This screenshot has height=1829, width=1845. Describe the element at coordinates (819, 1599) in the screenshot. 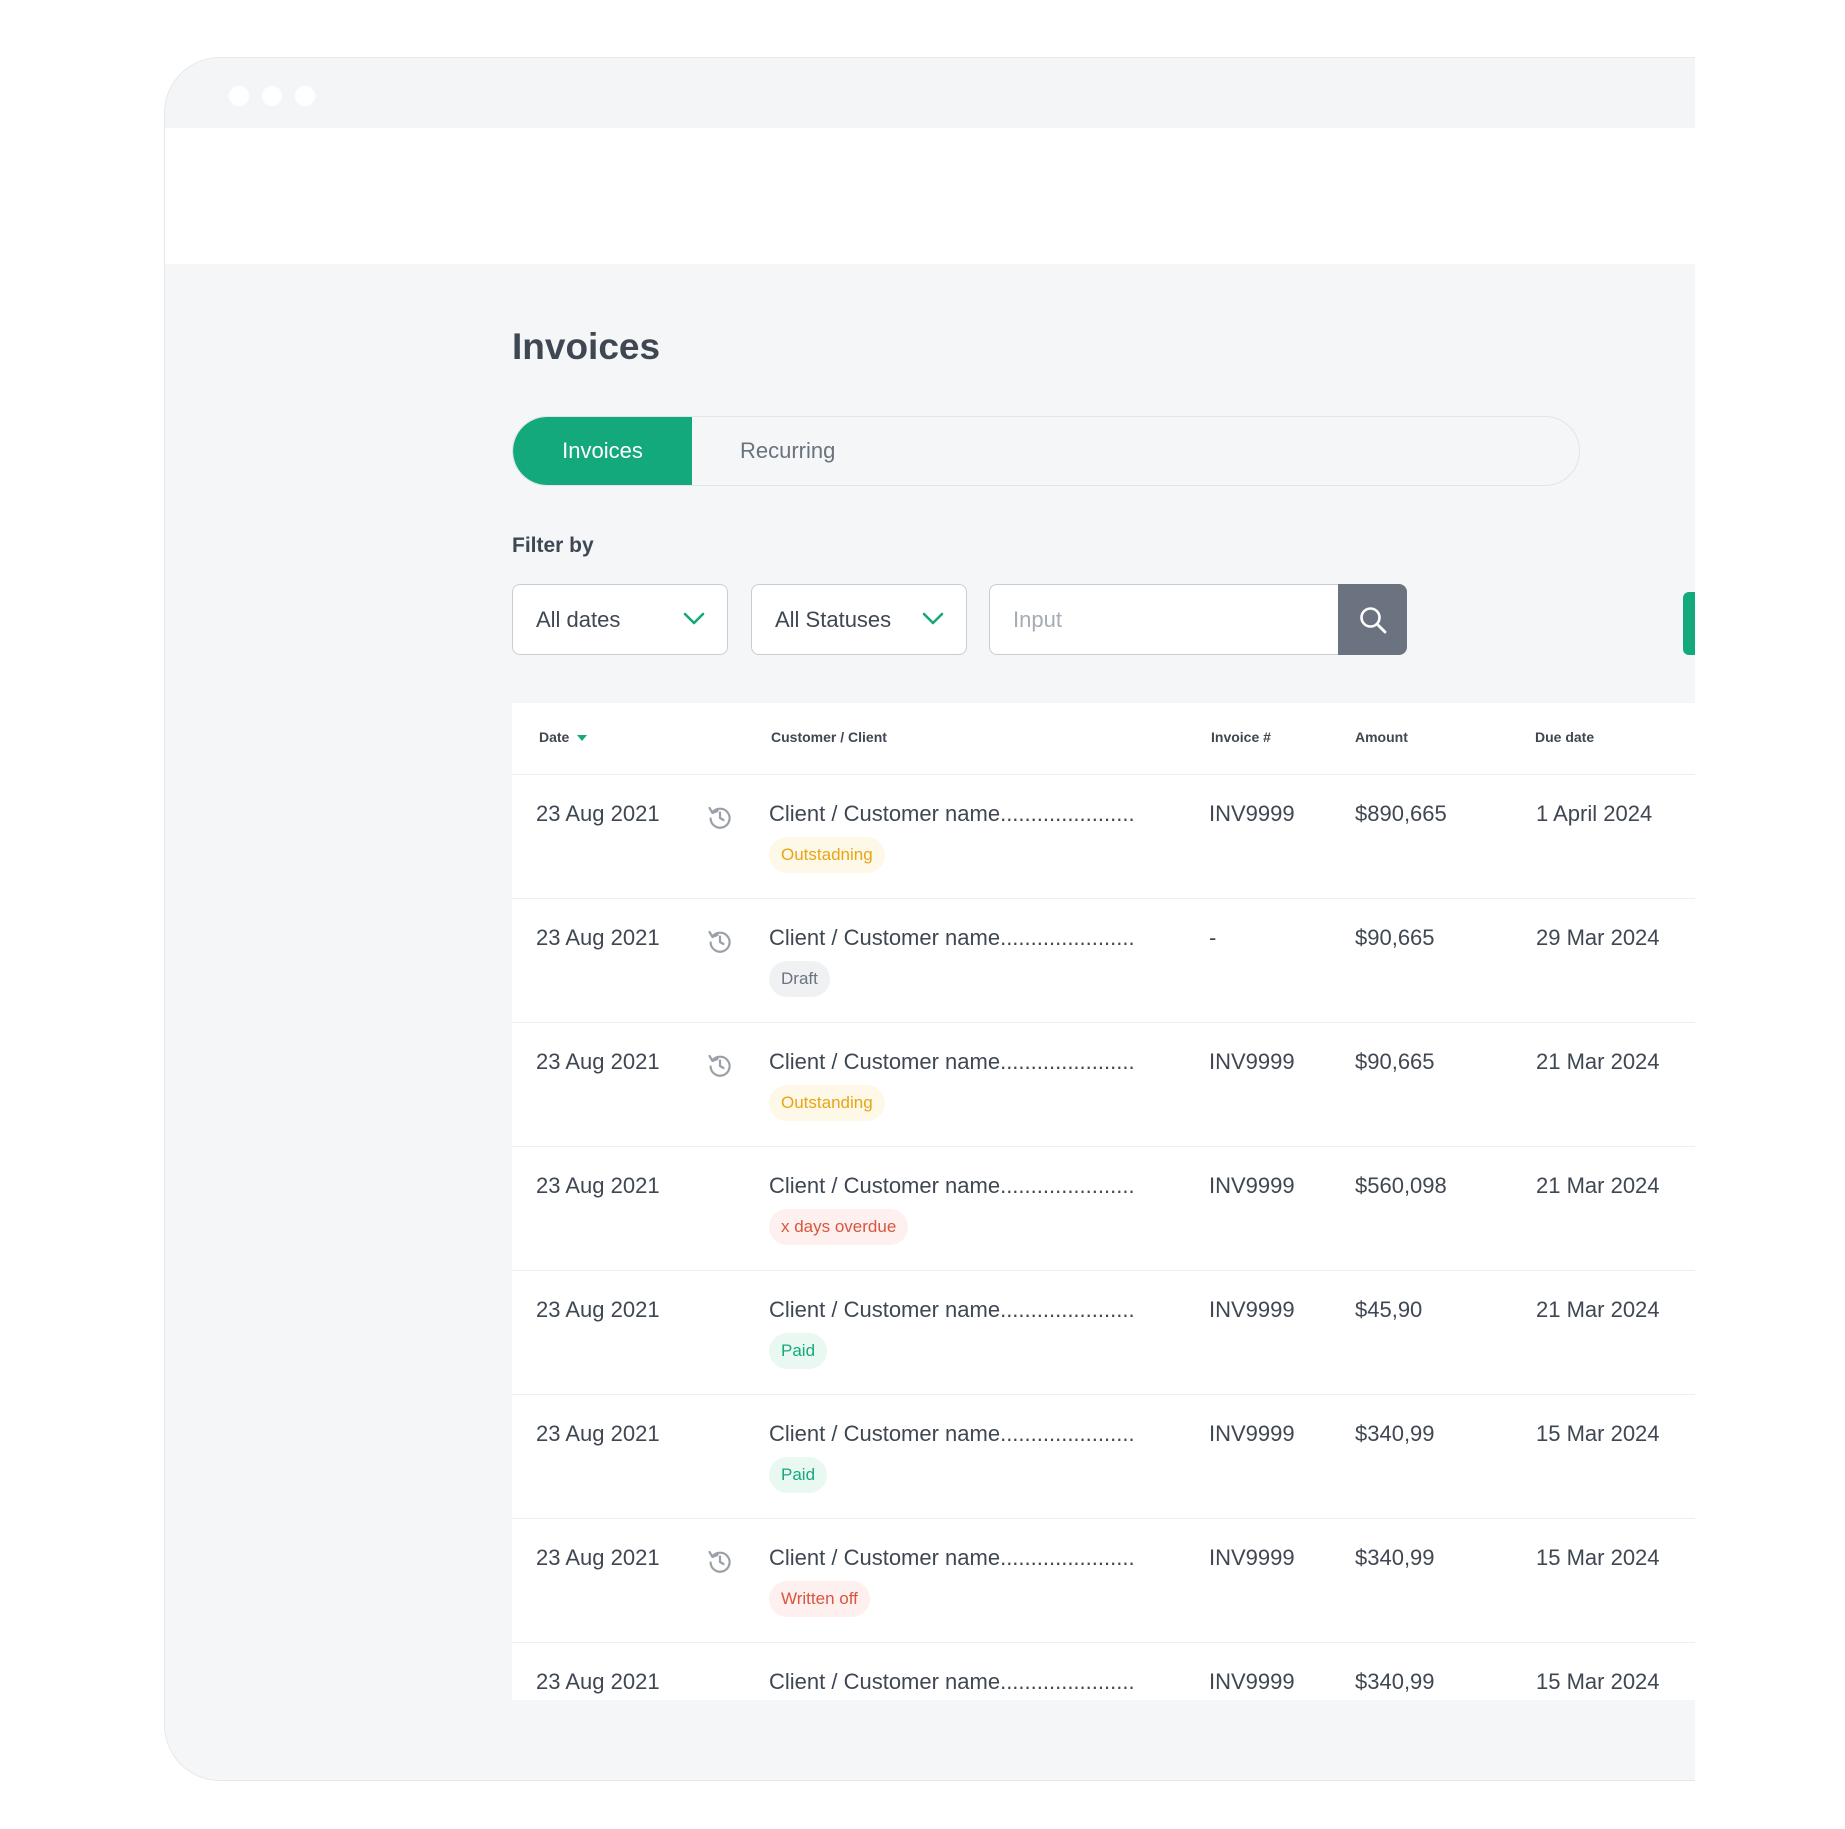

I see `status-badge: Written off` at that location.